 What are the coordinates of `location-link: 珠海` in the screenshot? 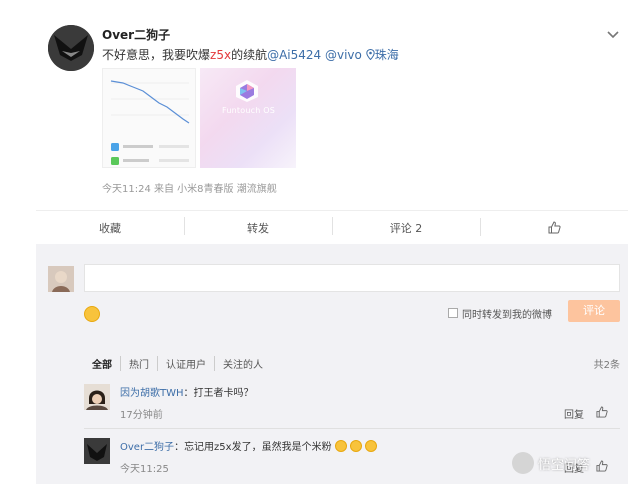 It's located at (382, 55).